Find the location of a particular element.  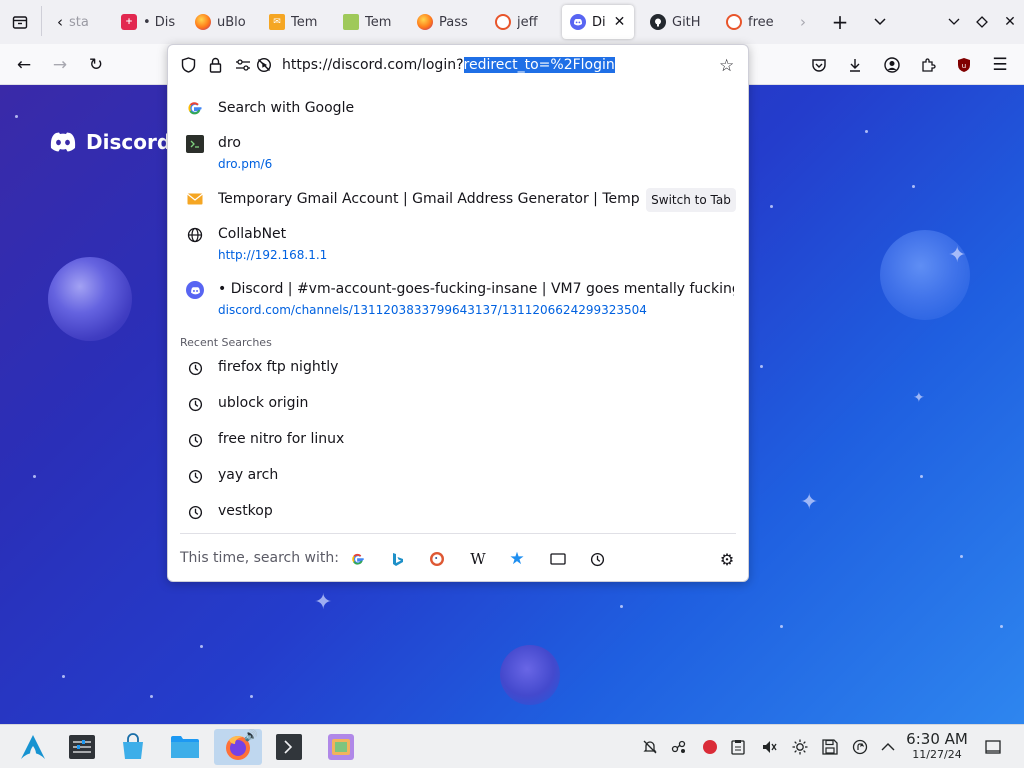

maximize-button is located at coordinates (982, 22).